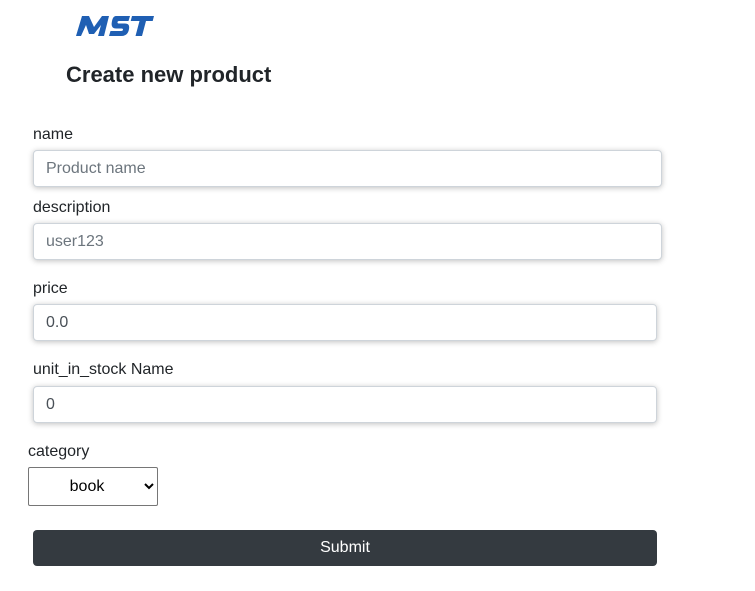 This screenshot has height=591, width=755. What do you see at coordinates (347, 168) in the screenshot?
I see `name-input` at bounding box center [347, 168].